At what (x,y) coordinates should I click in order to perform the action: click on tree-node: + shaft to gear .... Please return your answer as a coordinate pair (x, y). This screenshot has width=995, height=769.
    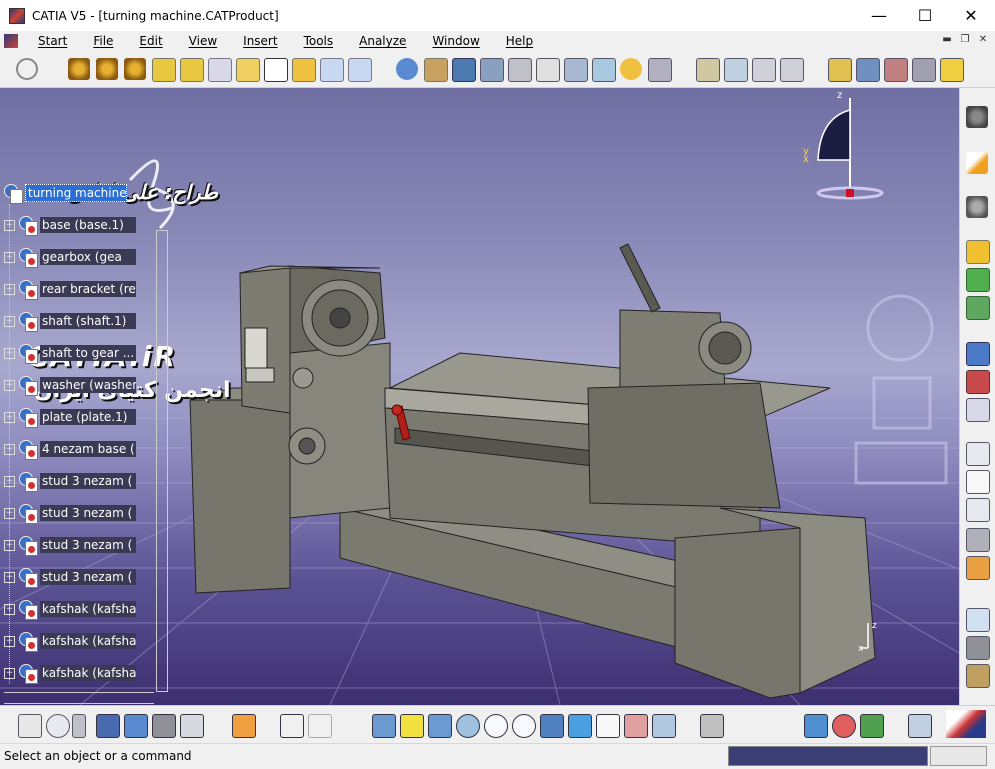
    Looking at the image, I should click on (70, 353).